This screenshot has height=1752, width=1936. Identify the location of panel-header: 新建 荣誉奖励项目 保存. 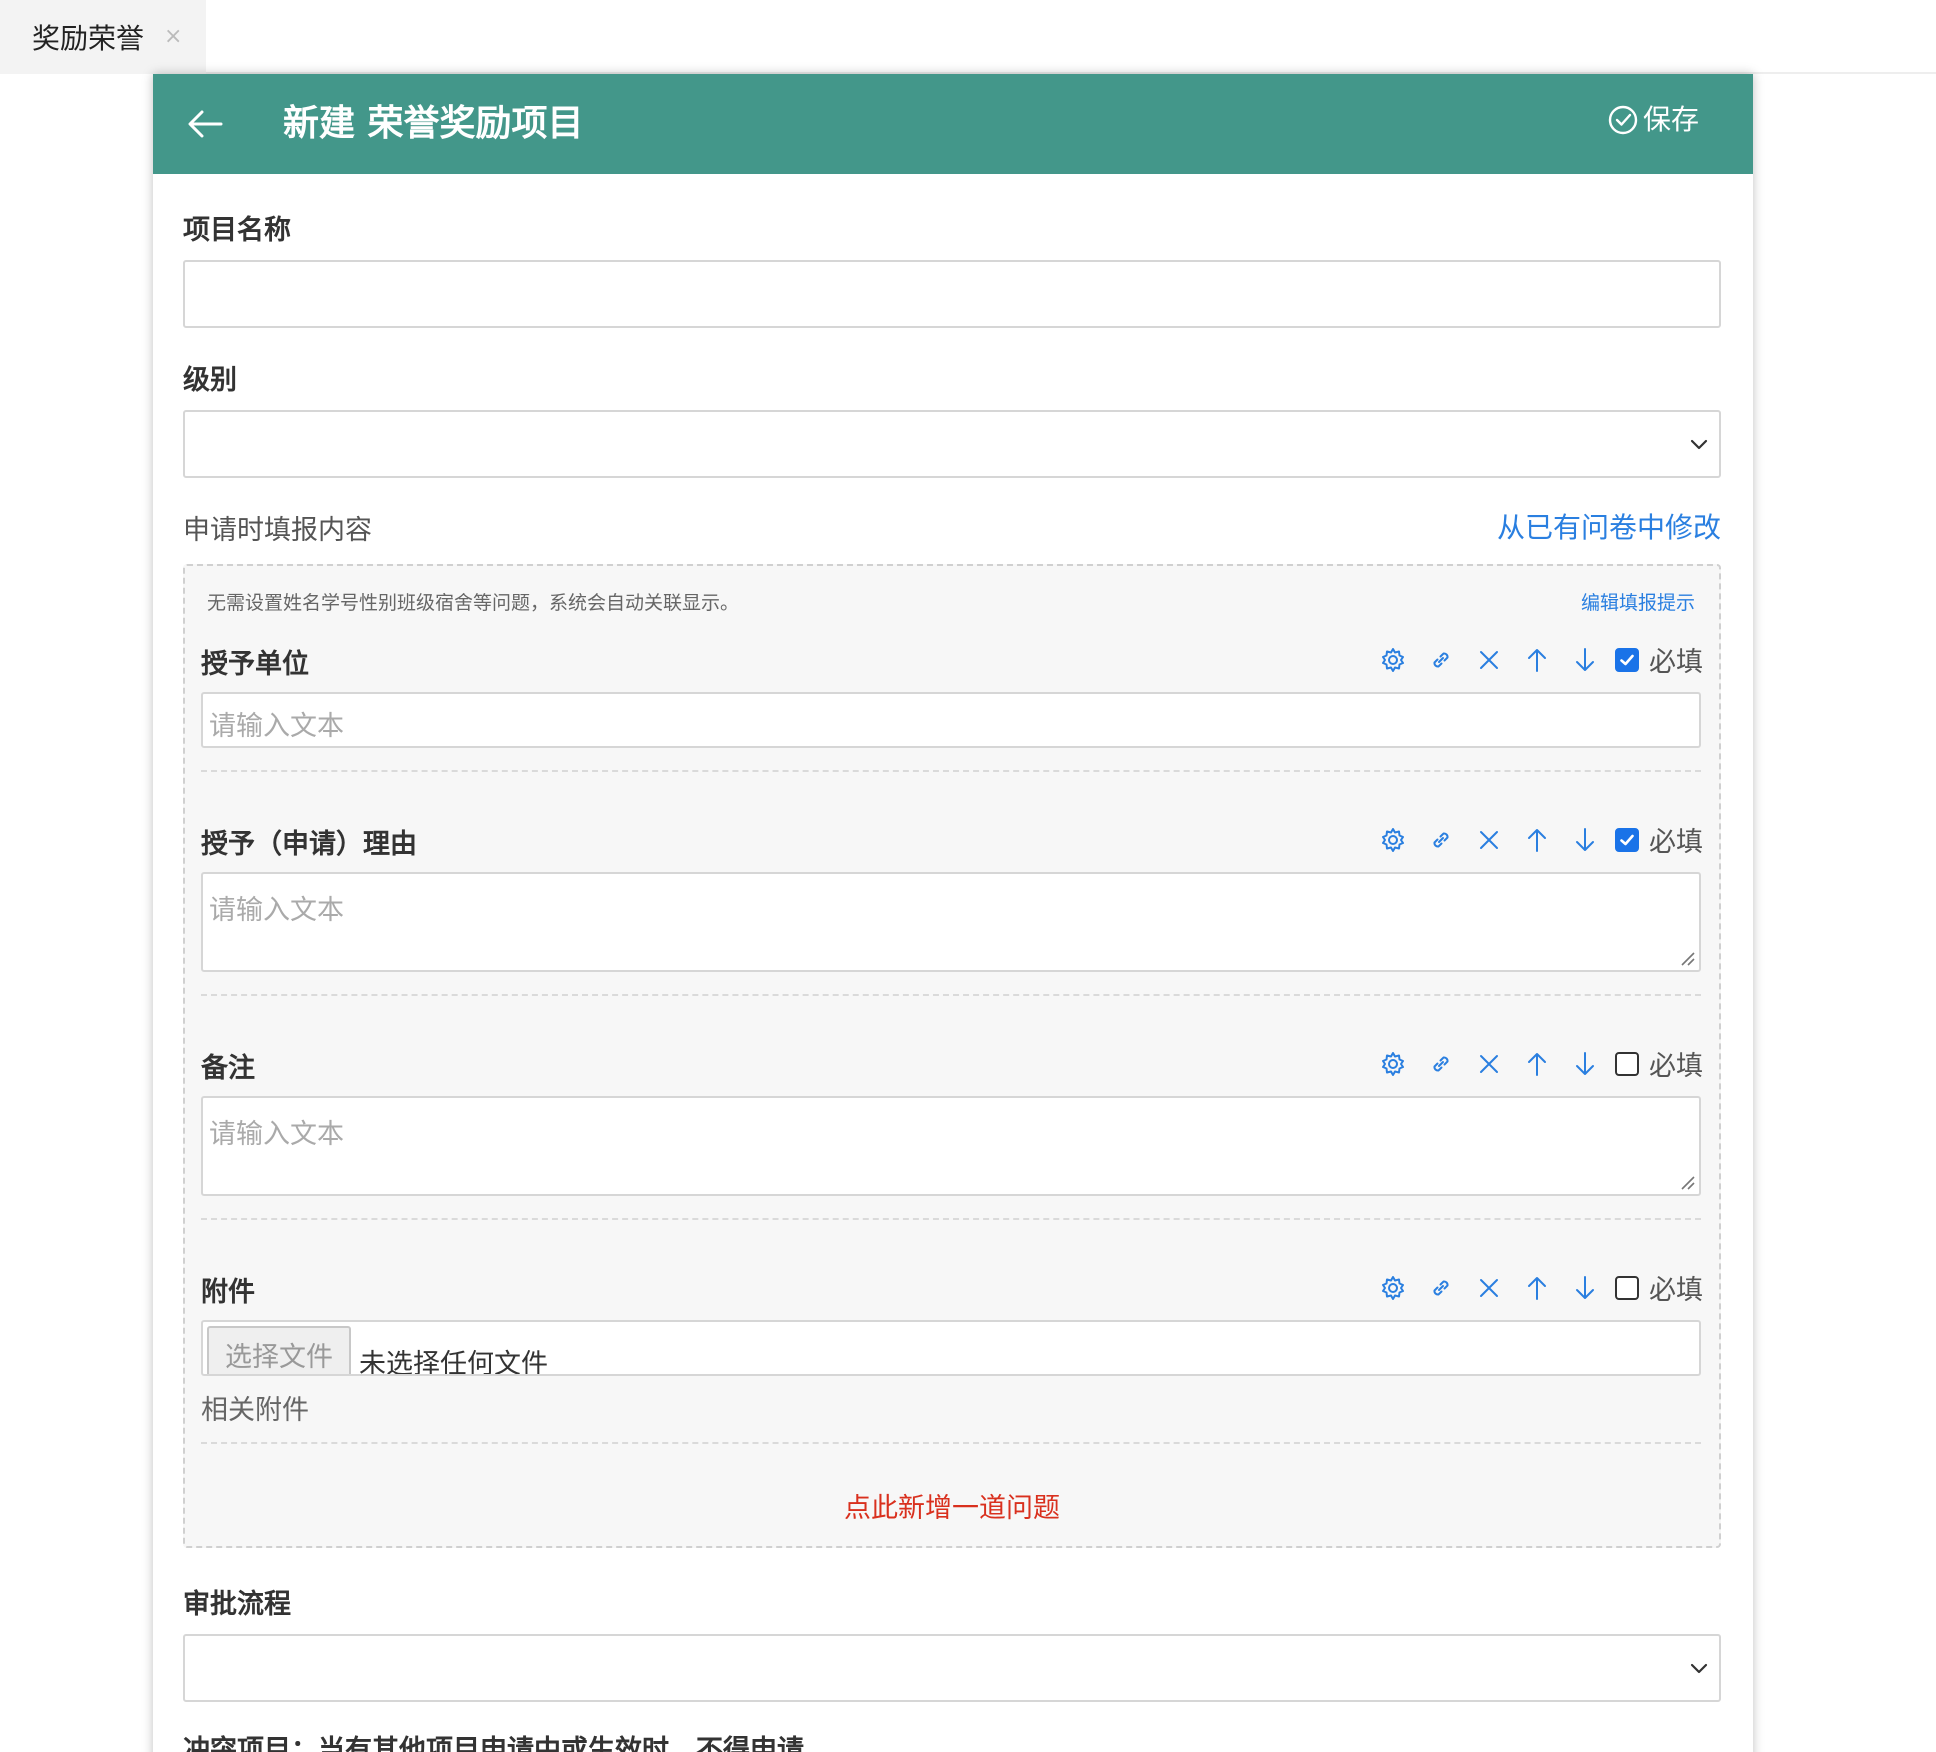
(953, 124).